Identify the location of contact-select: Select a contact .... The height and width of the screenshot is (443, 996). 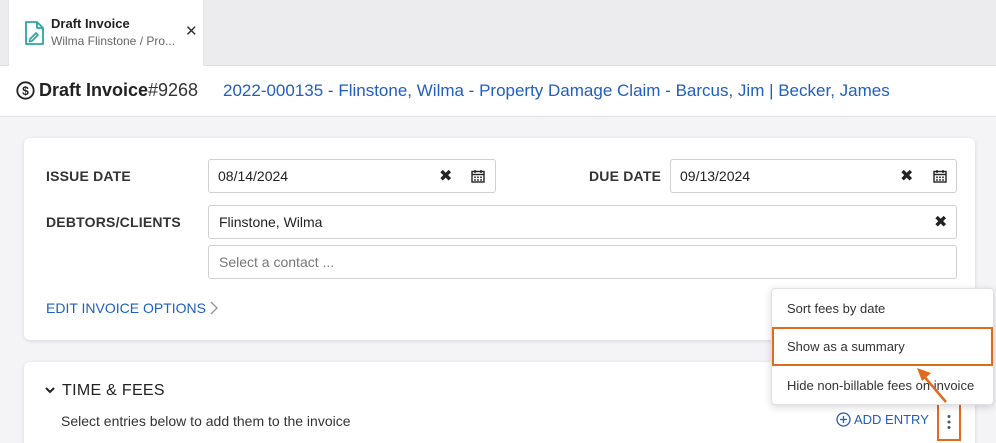
(582, 262).